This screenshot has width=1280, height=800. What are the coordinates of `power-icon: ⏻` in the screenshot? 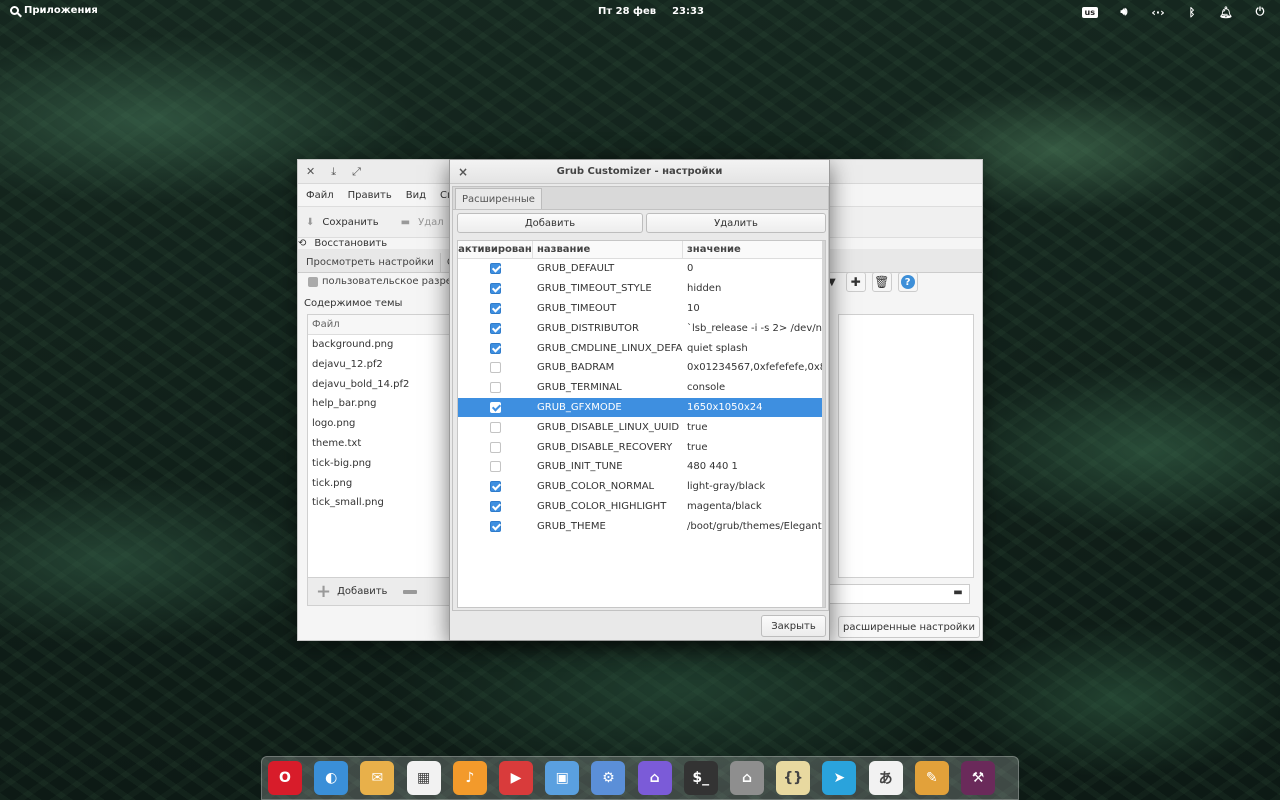 It's located at (1260, 12).